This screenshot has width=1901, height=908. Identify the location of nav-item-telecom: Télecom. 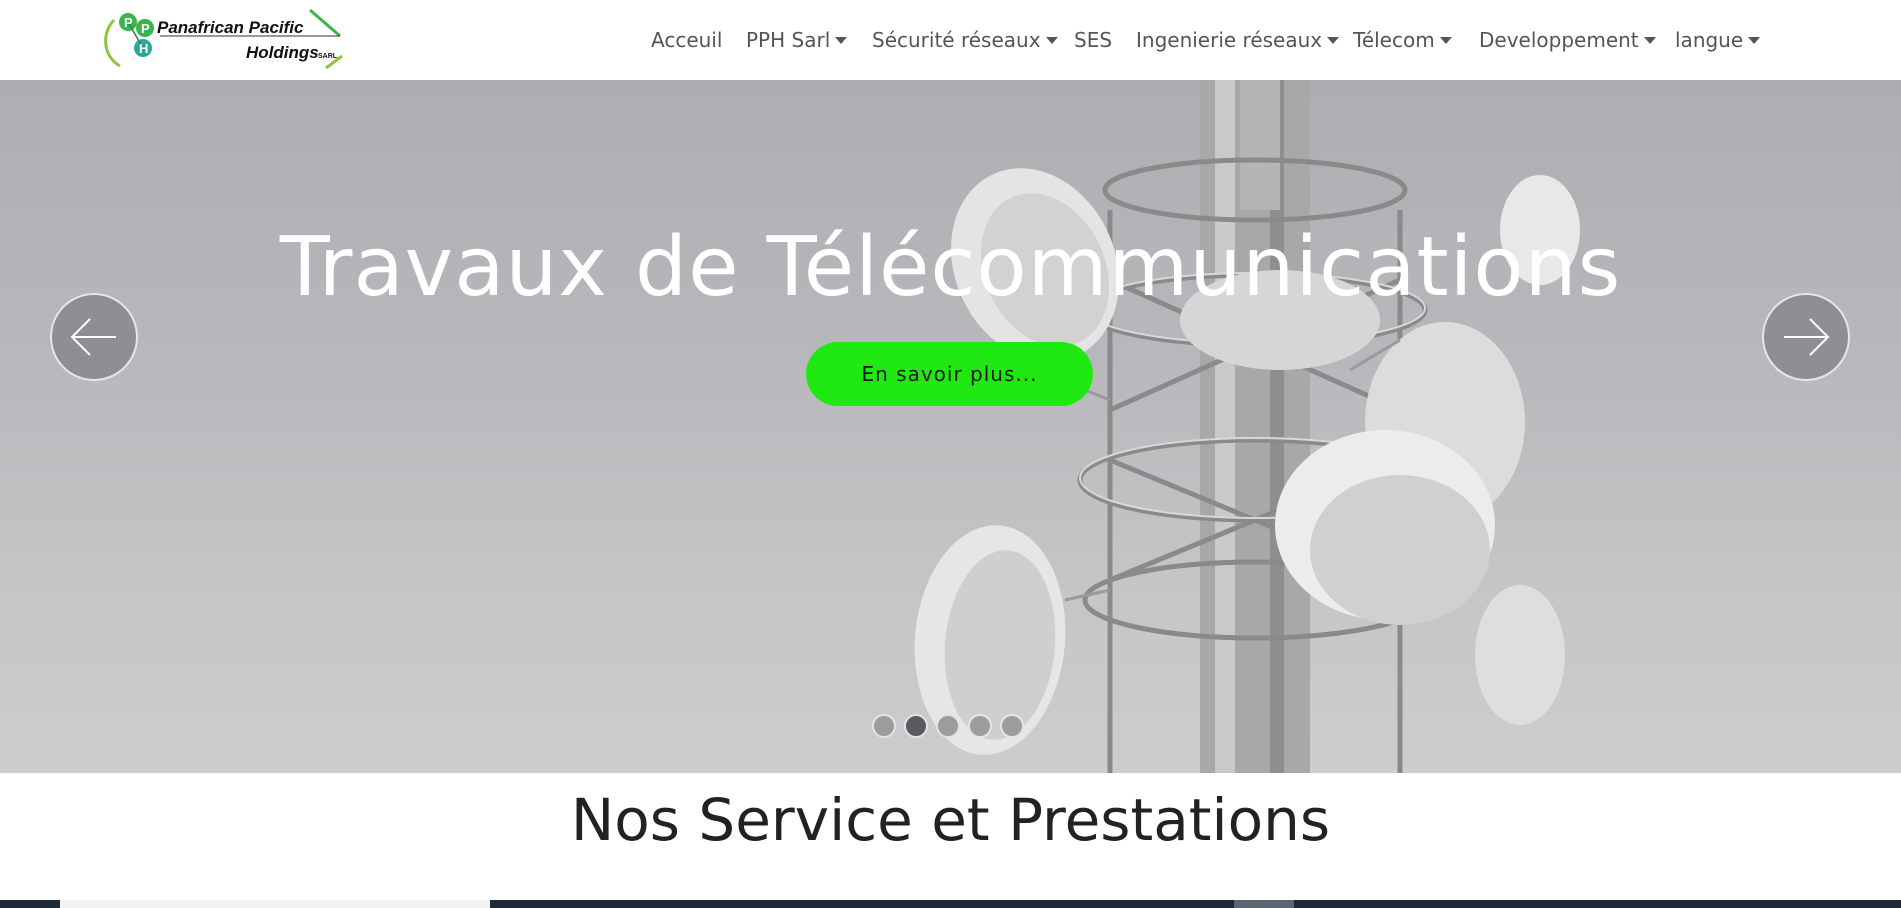
(1402, 40).